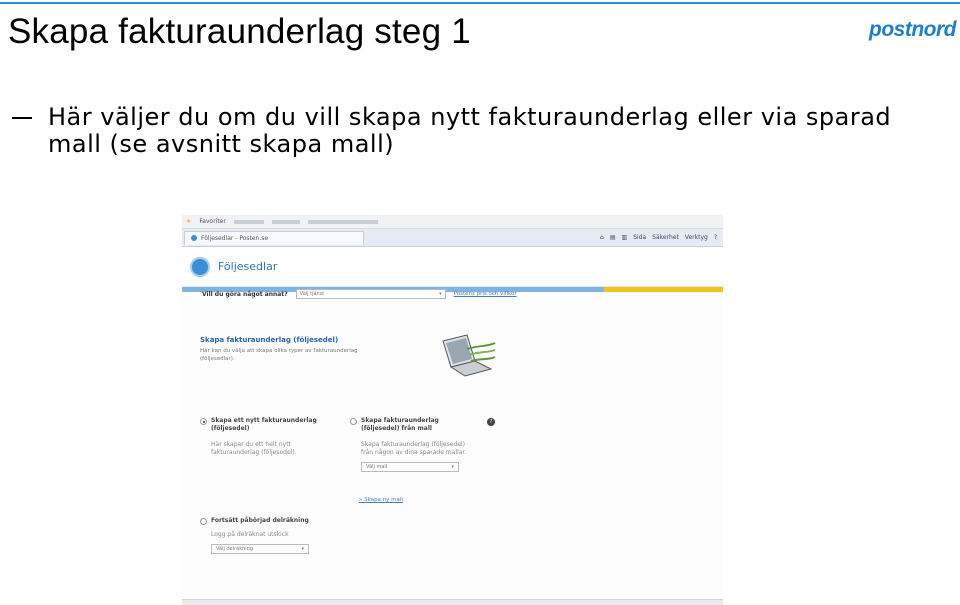  Describe the element at coordinates (269, 340) in the screenshot. I see `section-title: Skapa fakturaunderlag (följesedel)` at that location.